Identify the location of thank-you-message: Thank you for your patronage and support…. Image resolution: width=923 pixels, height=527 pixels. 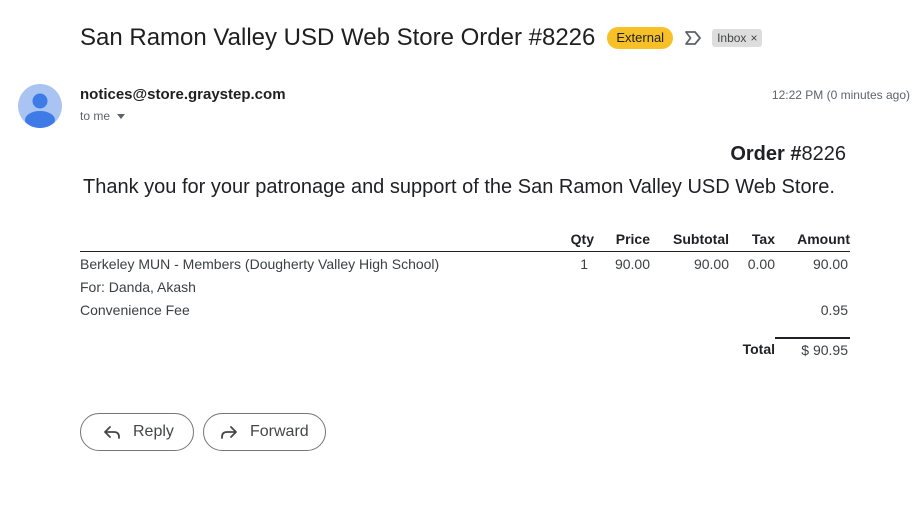
(459, 187).